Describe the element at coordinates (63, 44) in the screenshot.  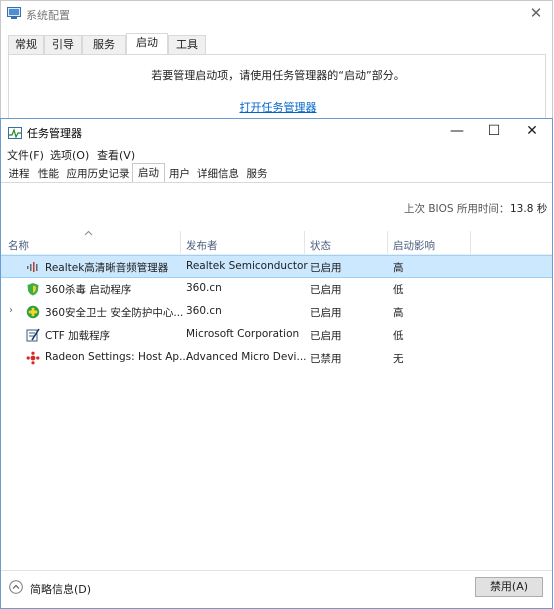
I see `msconfig-tab-boot: 引导` at that location.